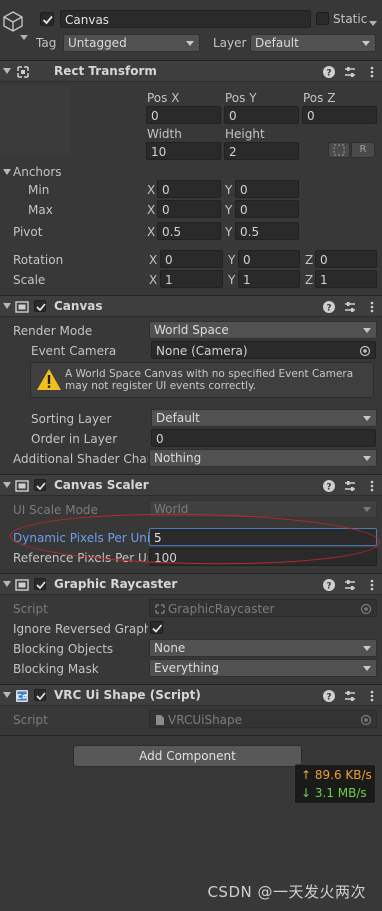 The width and height of the screenshot is (382, 911). I want to click on event-camera-field: None (Camera), so click(263, 350).